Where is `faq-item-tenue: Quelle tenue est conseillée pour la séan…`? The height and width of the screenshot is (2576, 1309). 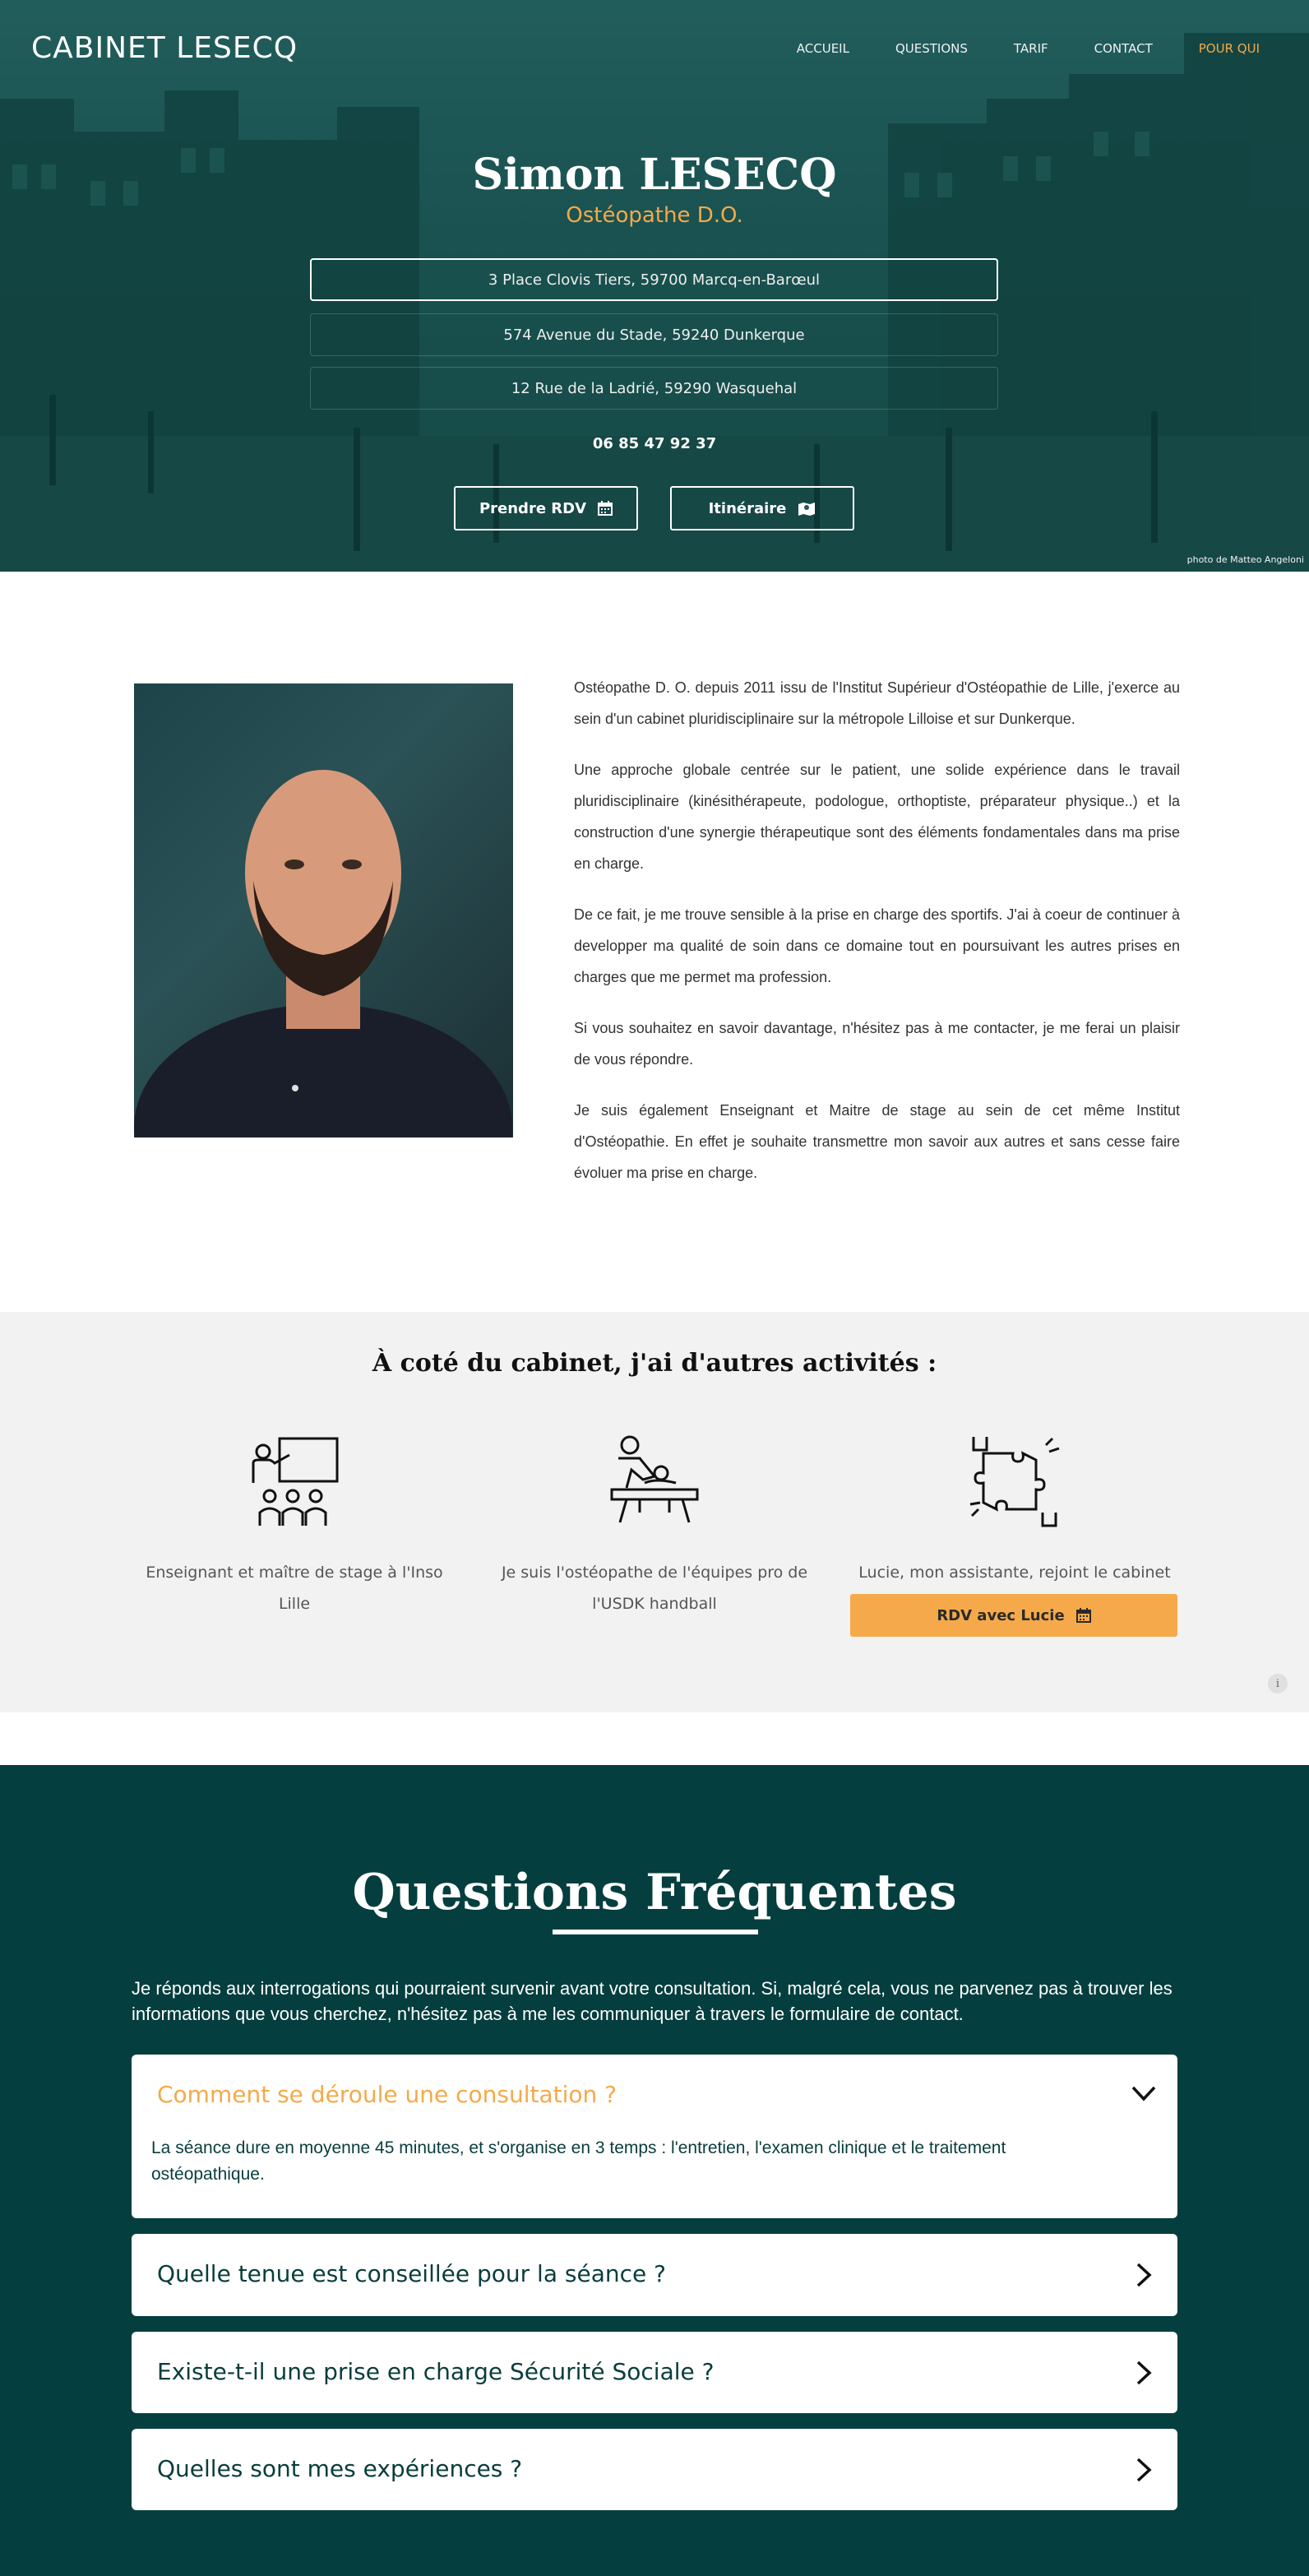 faq-item-tenue: Quelle tenue est conseillée pour la séan… is located at coordinates (654, 2275).